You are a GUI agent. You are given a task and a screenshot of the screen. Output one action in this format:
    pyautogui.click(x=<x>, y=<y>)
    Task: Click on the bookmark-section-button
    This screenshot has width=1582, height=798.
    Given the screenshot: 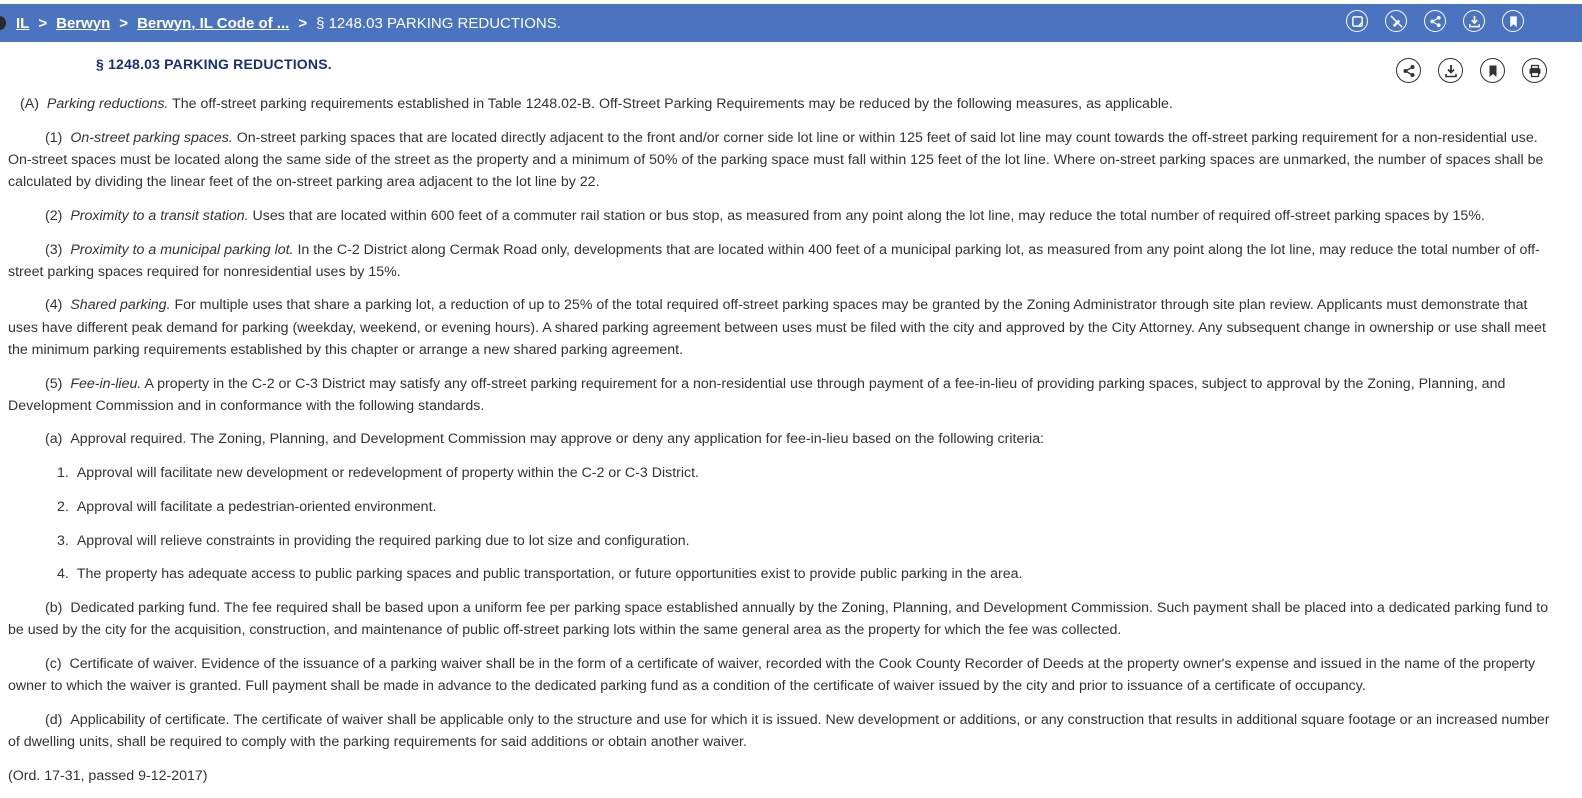 What is the action you would take?
    pyautogui.click(x=1492, y=70)
    